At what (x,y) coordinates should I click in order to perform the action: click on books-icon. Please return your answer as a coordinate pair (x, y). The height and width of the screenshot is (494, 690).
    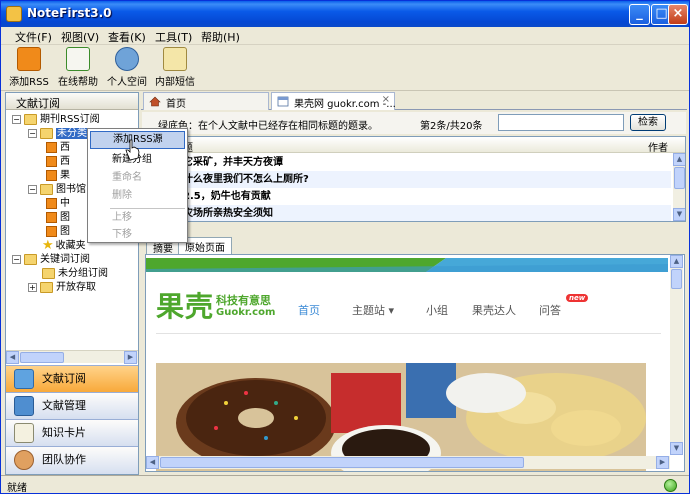
    Looking at the image, I should click on (24, 406).